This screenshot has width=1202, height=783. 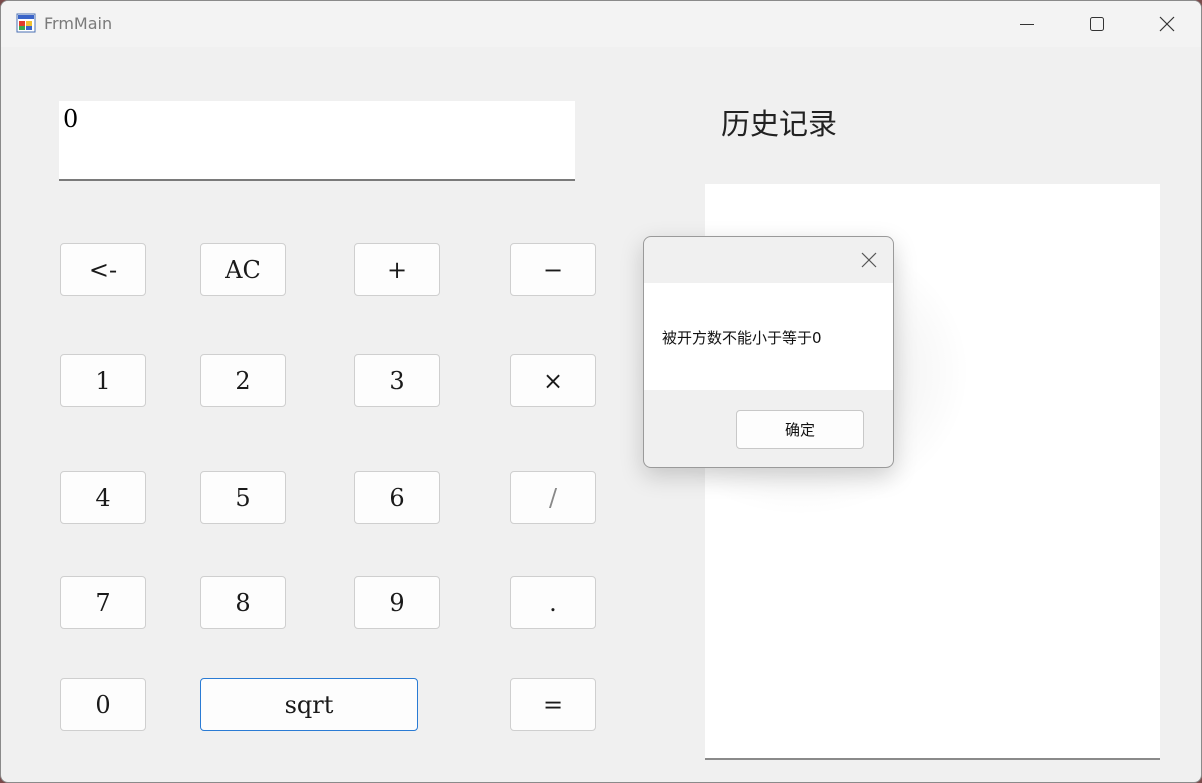 I want to click on display-field: 0, so click(x=317, y=141).